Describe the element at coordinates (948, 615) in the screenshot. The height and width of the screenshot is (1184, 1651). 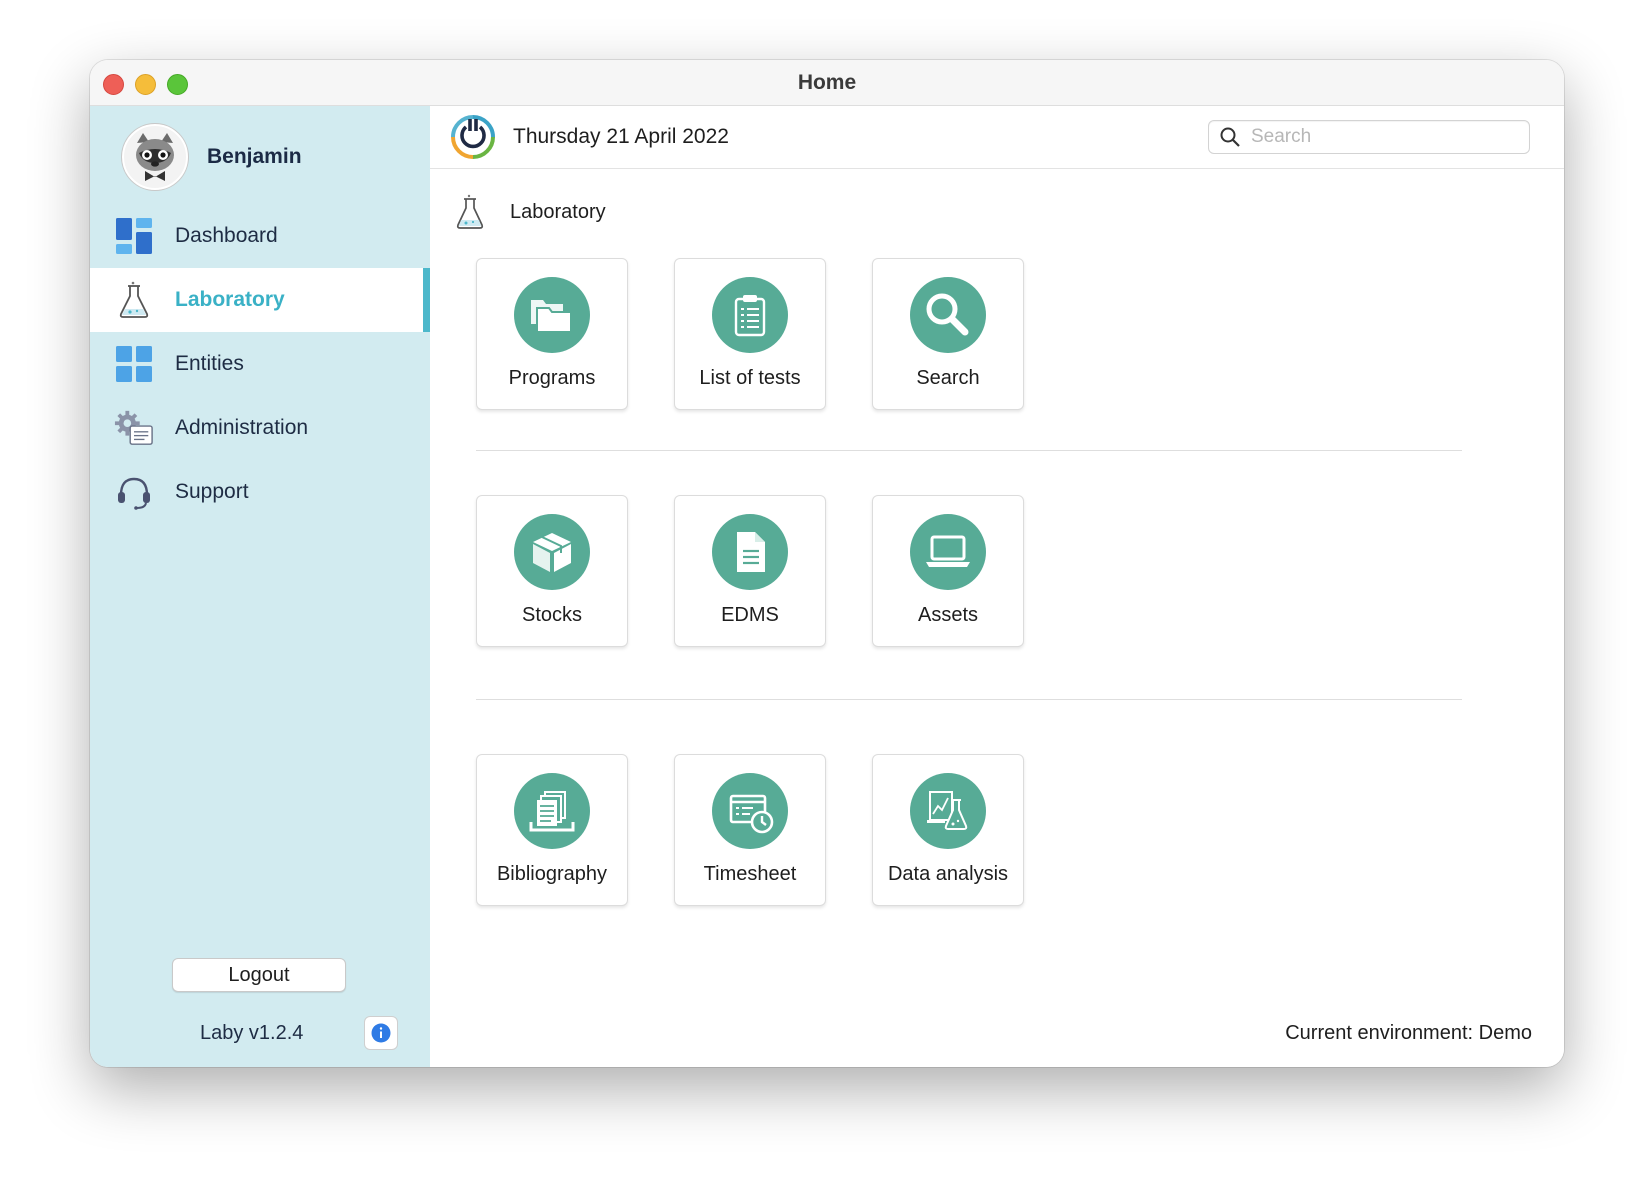
I see `tile-label: Assets` at that location.